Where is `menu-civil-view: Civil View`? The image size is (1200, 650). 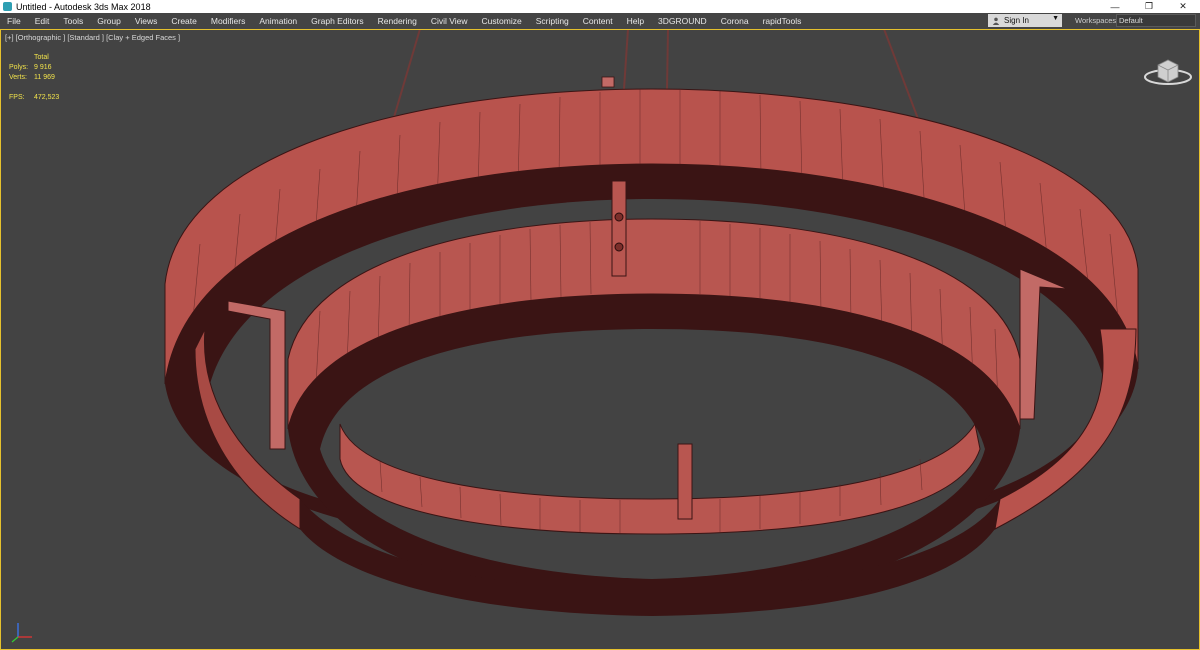 menu-civil-view: Civil View is located at coordinates (449, 21).